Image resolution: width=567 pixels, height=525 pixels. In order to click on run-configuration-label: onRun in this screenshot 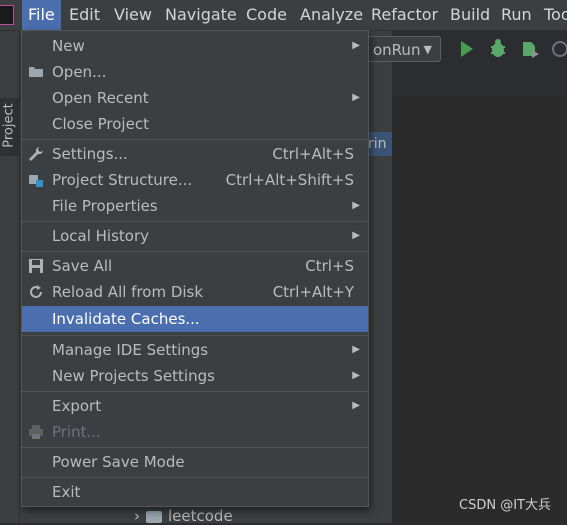, I will do `click(397, 50)`.